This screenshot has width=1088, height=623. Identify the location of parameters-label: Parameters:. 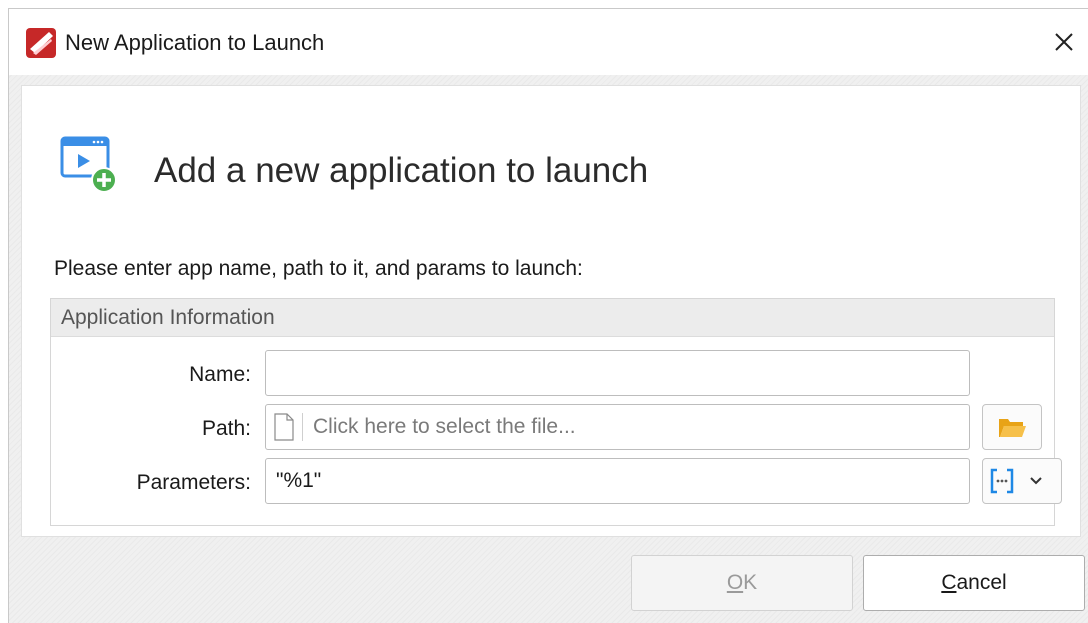
(193, 482).